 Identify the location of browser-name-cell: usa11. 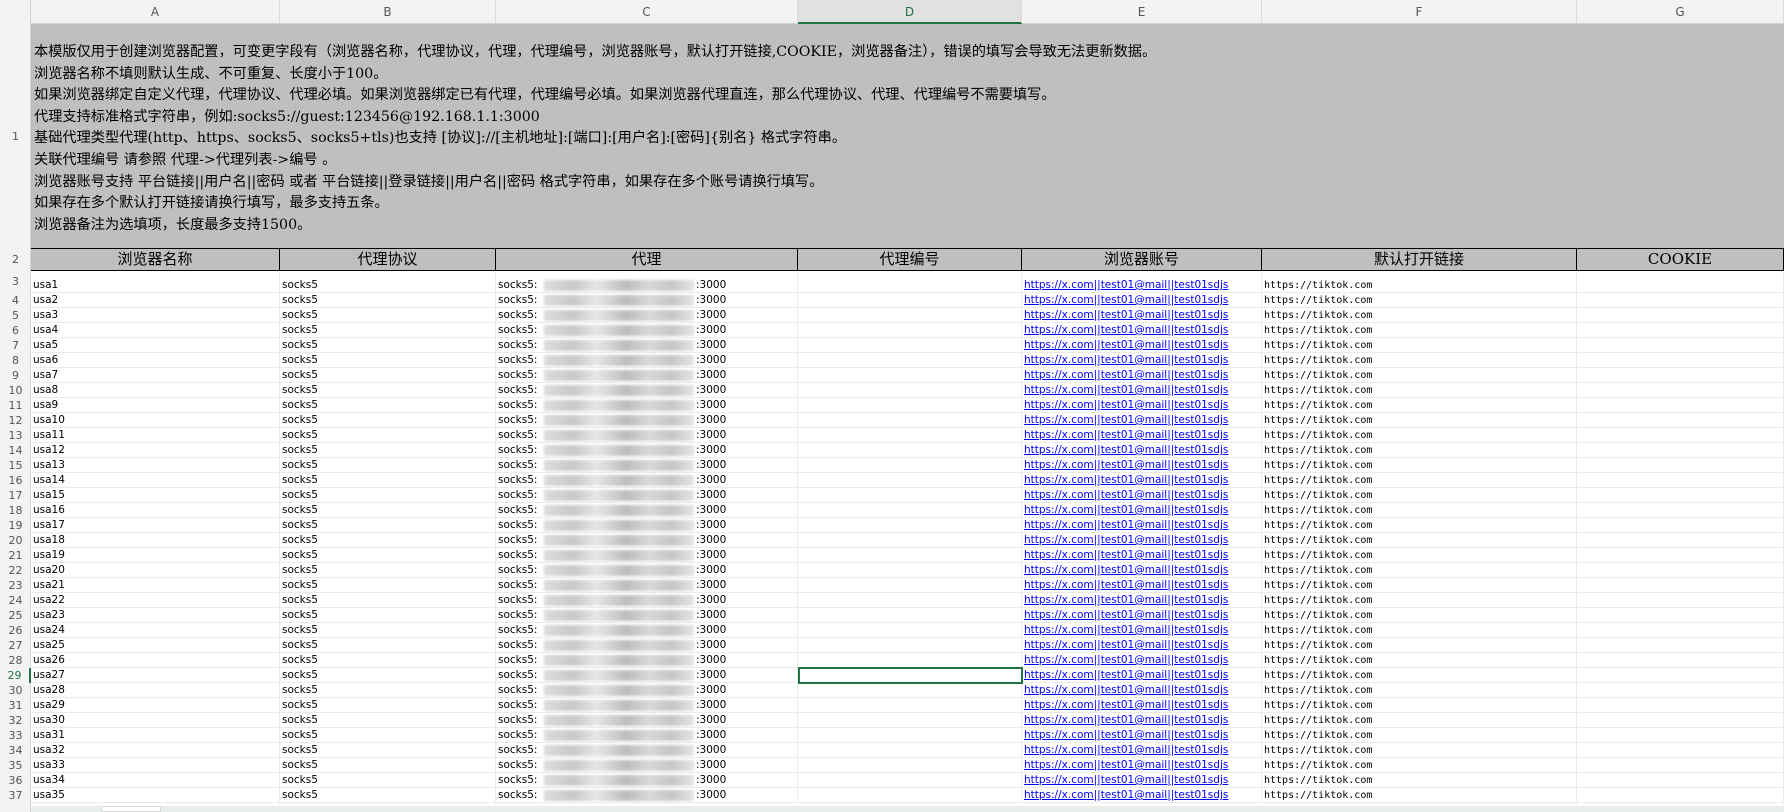
(155, 435).